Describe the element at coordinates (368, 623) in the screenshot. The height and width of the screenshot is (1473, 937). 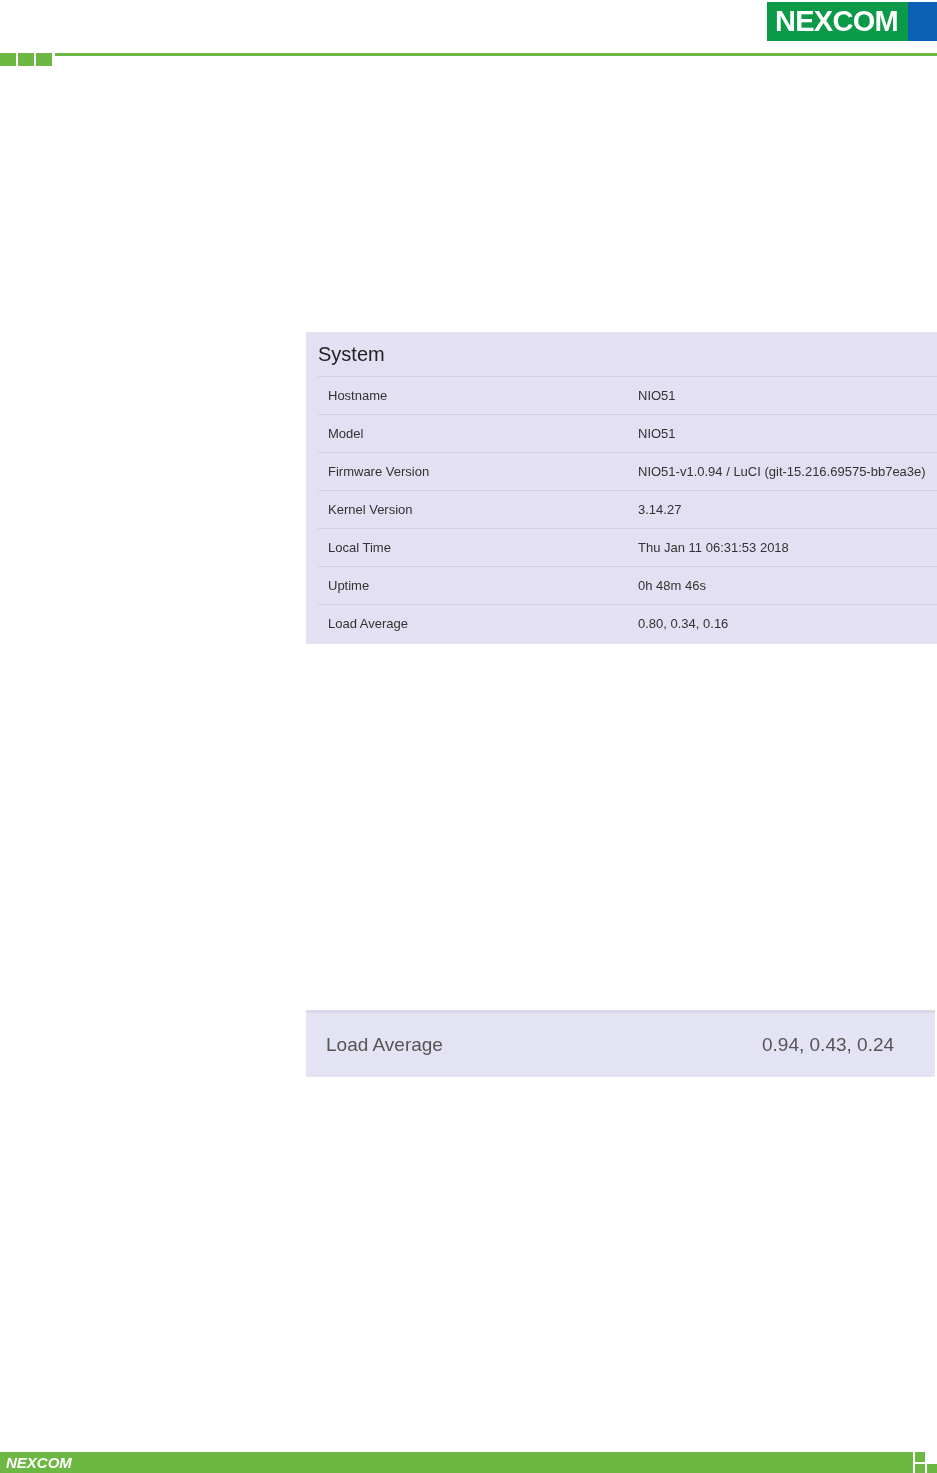
I see `row-label: Load Average` at that location.